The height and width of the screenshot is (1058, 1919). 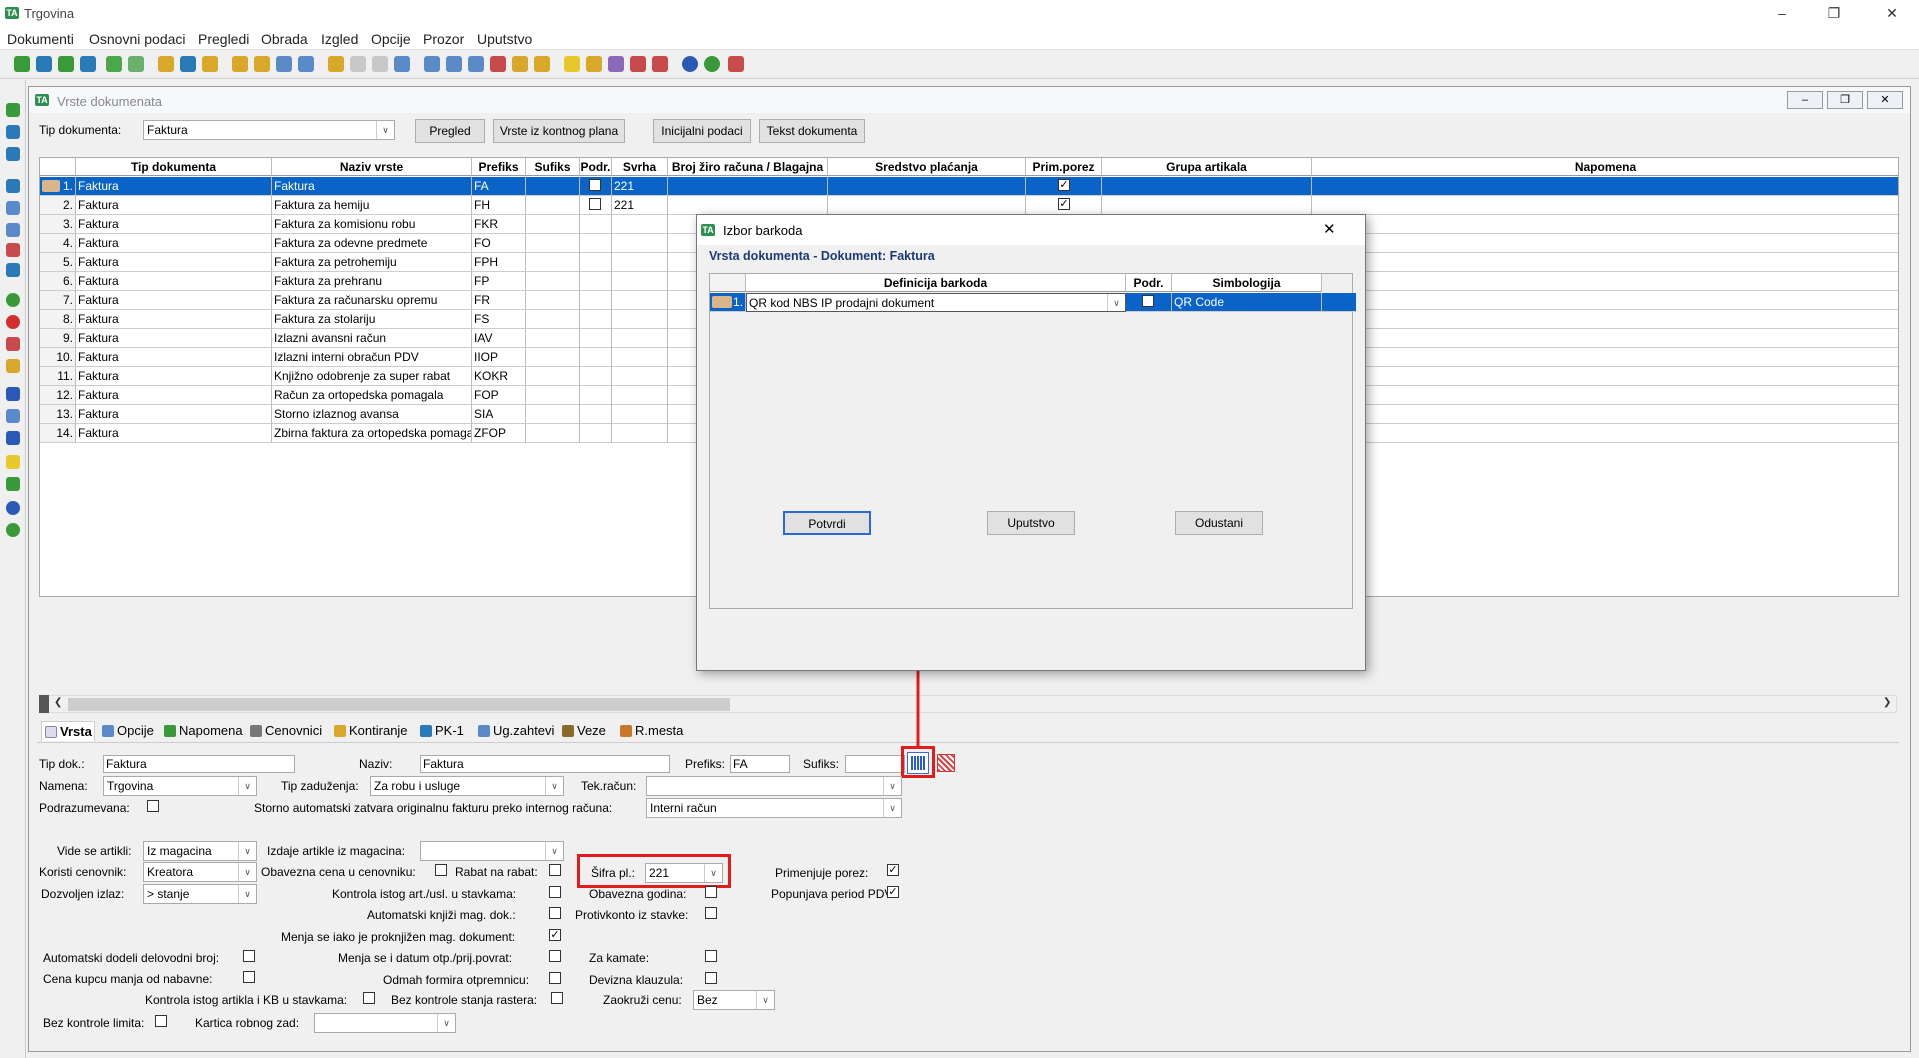 What do you see at coordinates (1339, 302) in the screenshot?
I see `row-filler` at bounding box center [1339, 302].